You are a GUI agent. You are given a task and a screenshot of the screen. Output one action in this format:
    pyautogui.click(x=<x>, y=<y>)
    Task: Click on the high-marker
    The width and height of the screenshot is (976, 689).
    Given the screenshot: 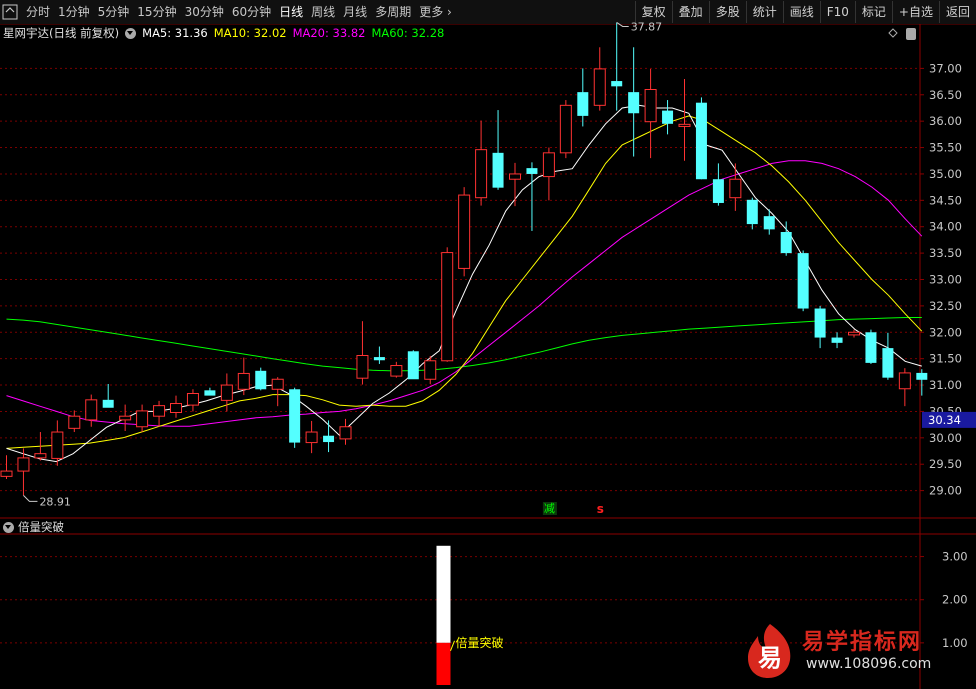 What is the action you would take?
    pyautogui.click(x=622, y=24)
    